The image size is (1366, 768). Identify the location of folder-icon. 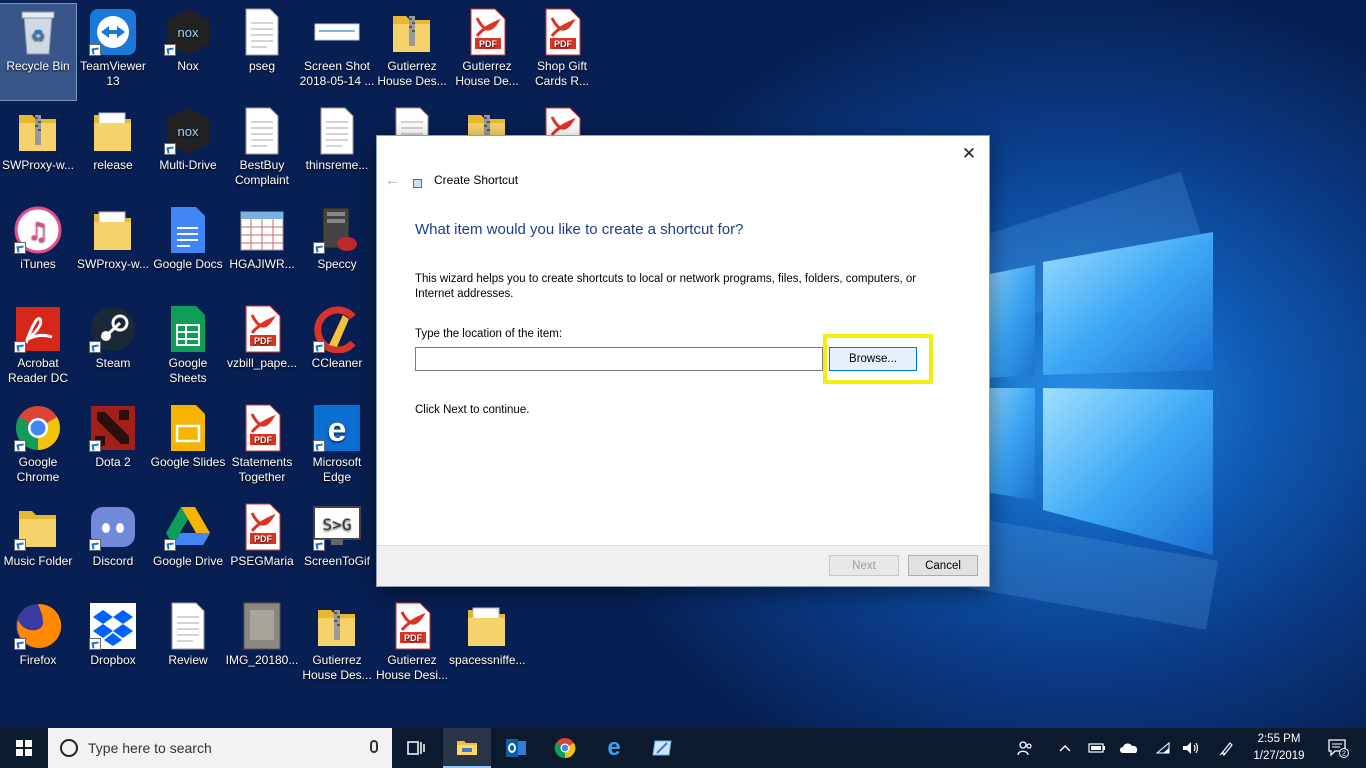
(113, 131).